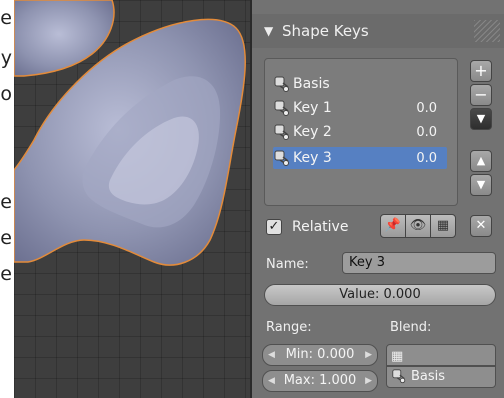 The image size is (504, 398). What do you see at coordinates (397, 356) in the screenshot?
I see `vertex-group-icon: ▦` at bounding box center [397, 356].